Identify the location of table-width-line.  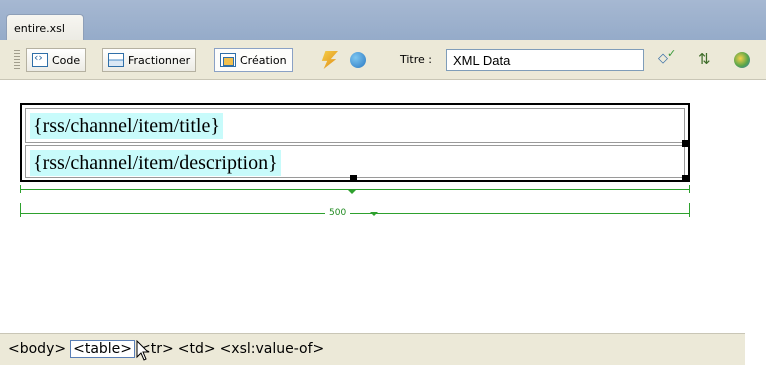
(355, 213).